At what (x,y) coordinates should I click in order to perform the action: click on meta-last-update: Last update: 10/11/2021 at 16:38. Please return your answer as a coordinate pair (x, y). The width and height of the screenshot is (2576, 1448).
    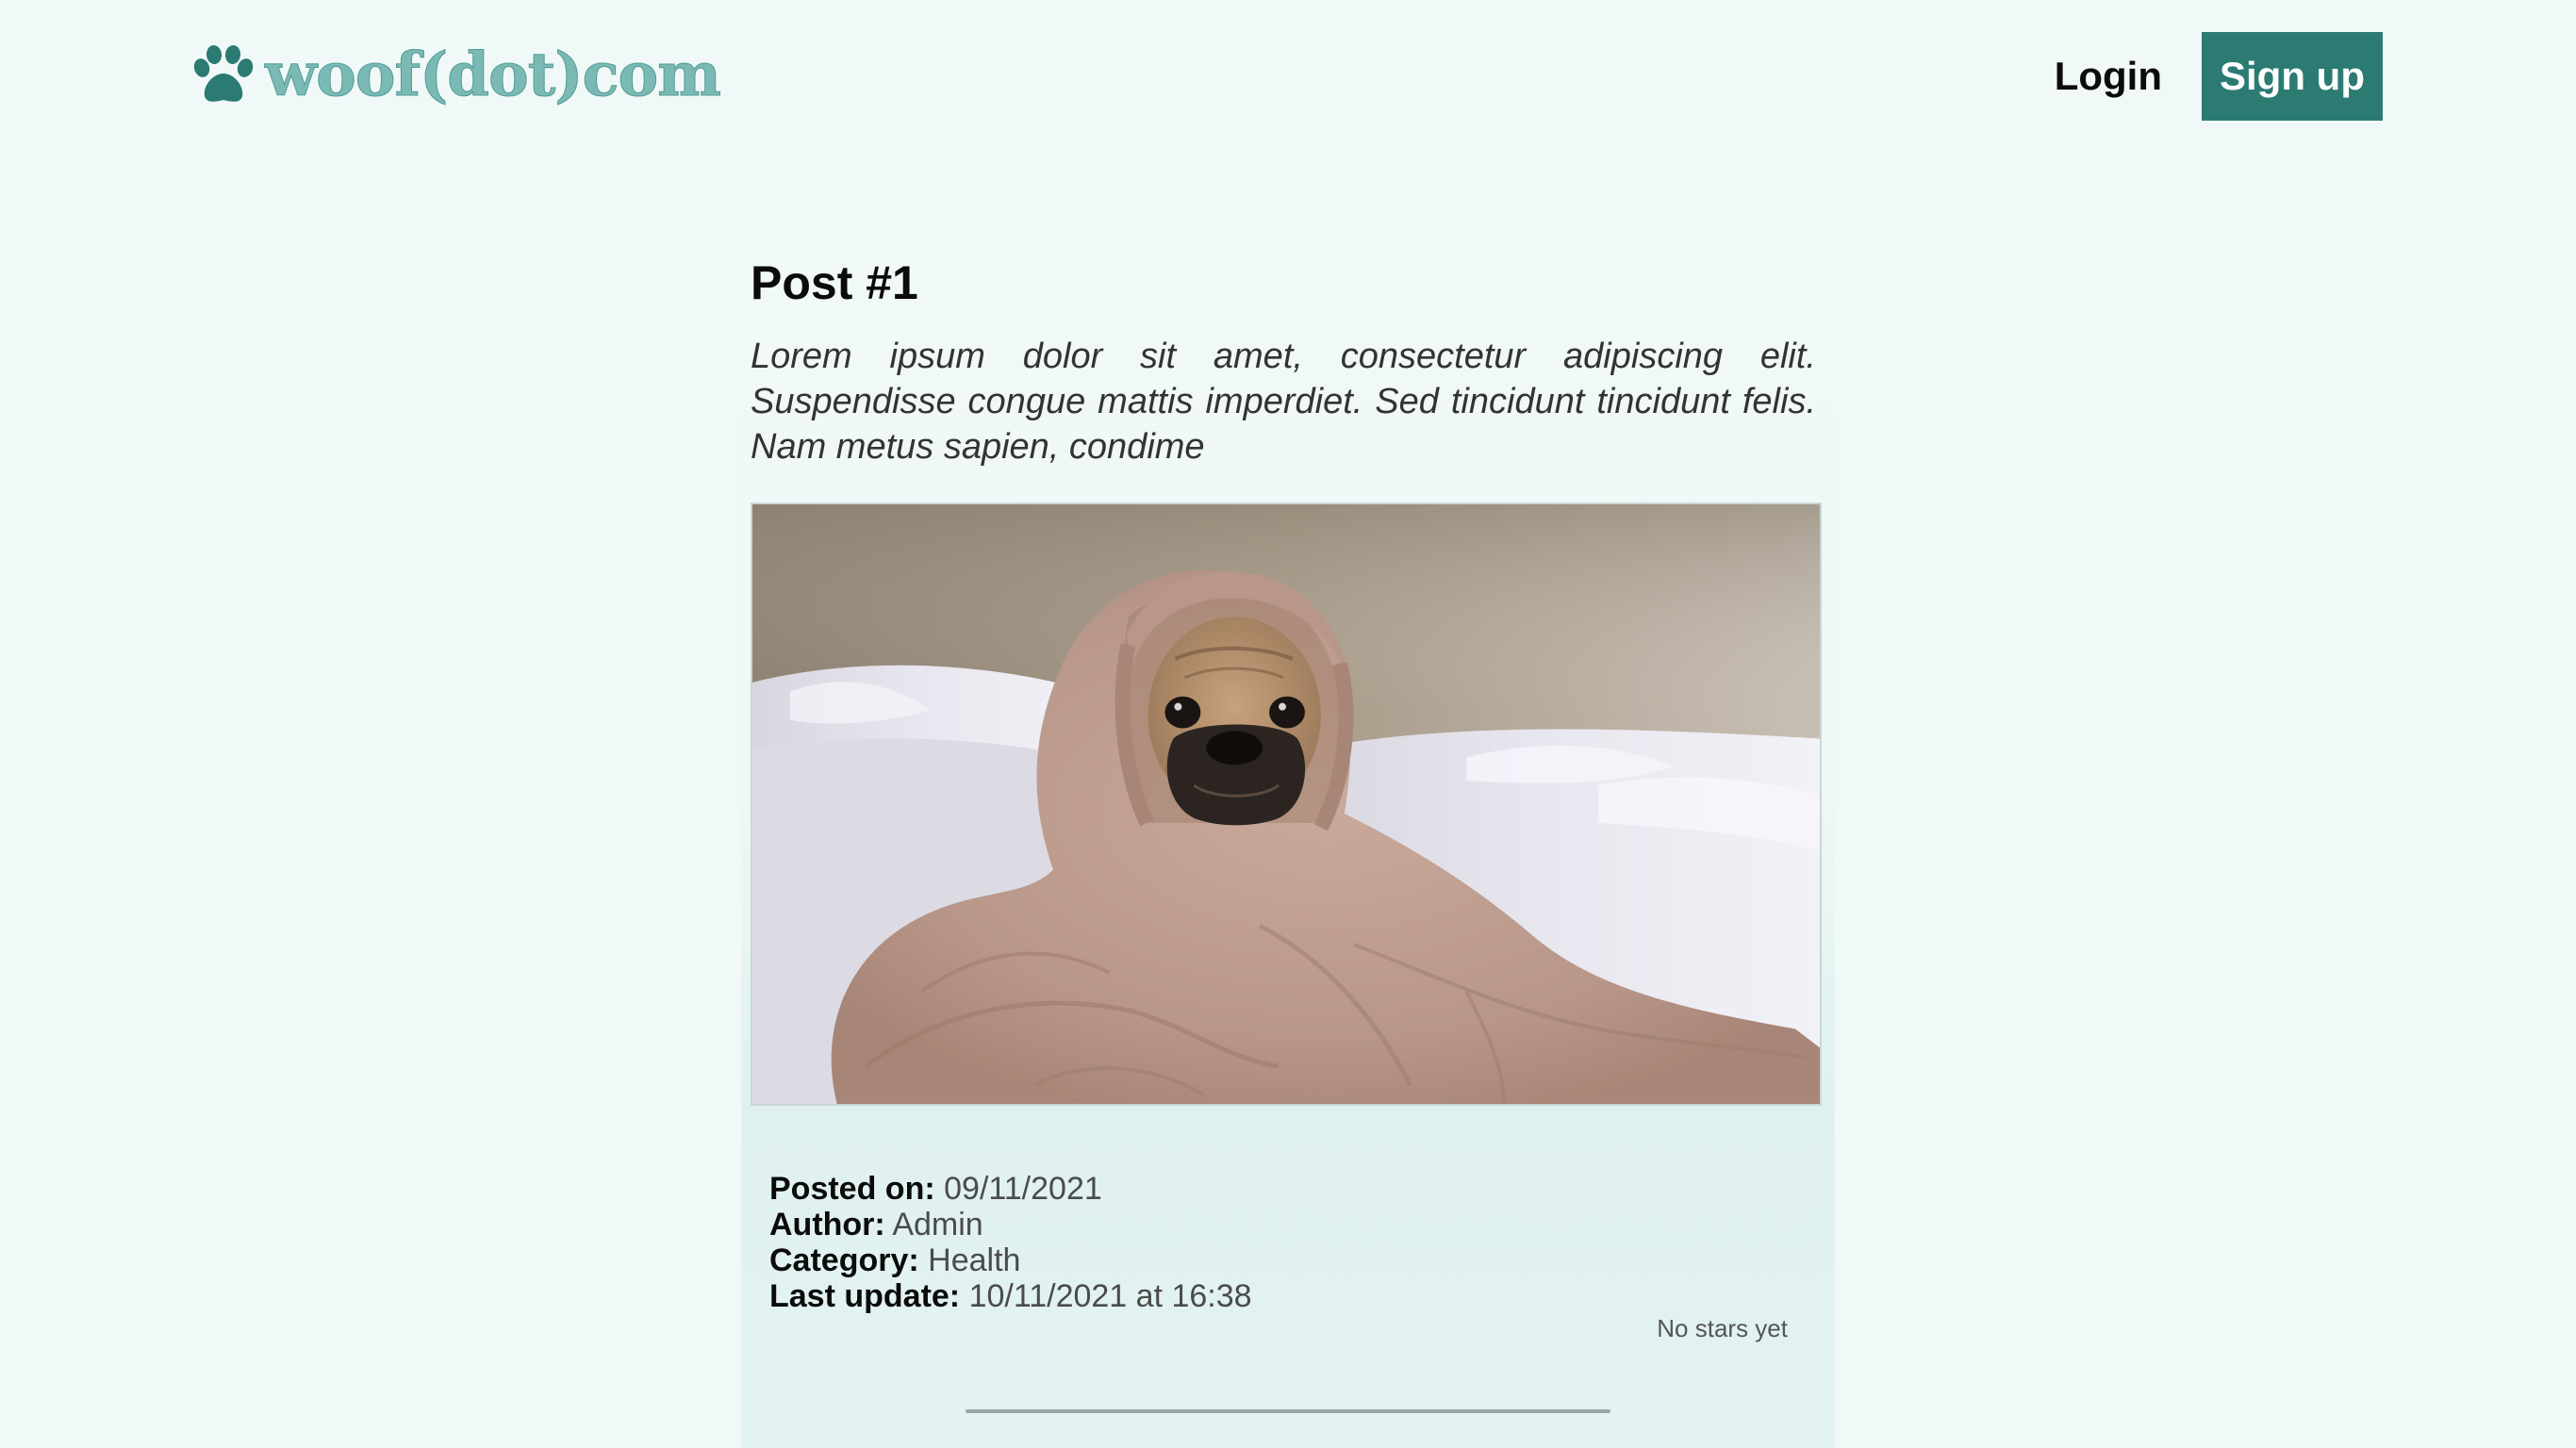
    Looking at the image, I should click on (1010, 1296).